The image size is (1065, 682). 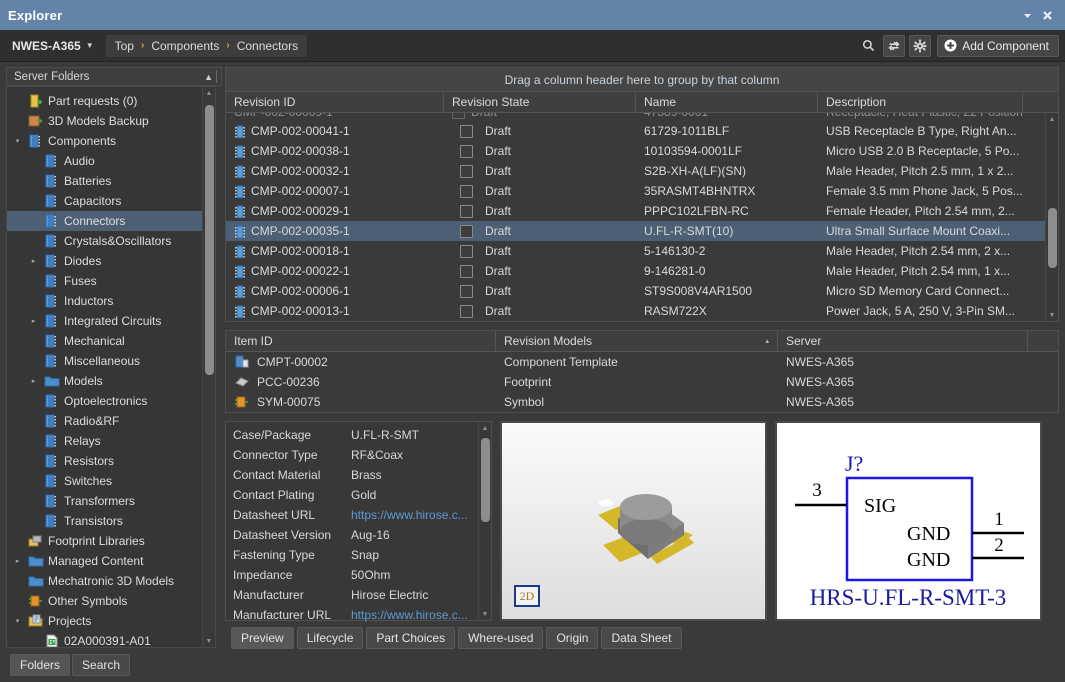 I want to click on models-row: SYM-00075 Symbol NWES-A365, so click(x=642, y=402).